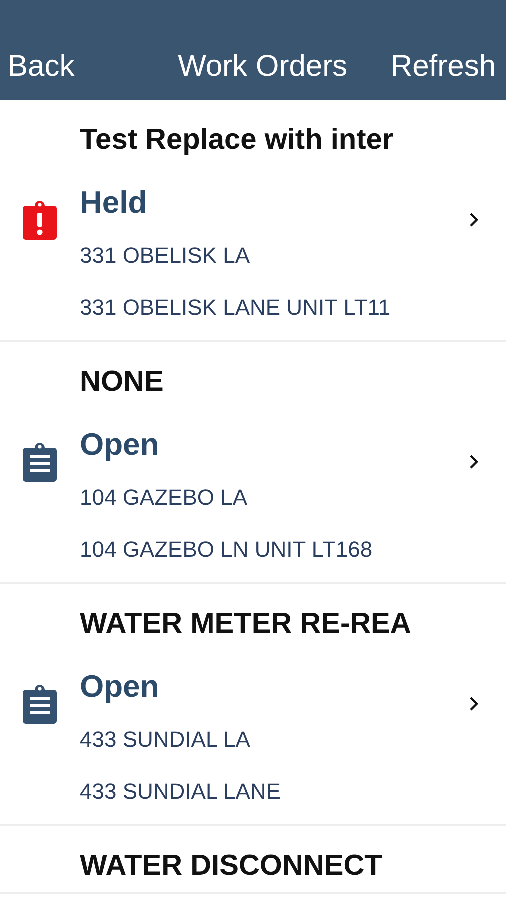  I want to click on work-order-title: NONE, so click(122, 382).